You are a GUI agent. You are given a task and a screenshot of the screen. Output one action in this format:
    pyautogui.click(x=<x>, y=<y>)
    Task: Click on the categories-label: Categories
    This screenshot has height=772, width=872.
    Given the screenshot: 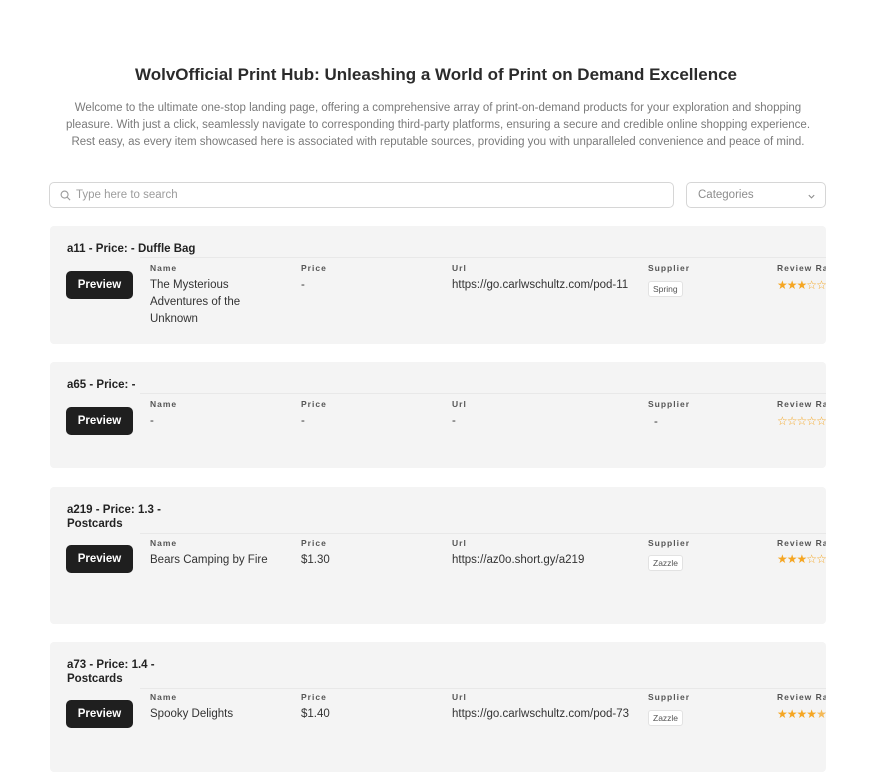 What is the action you would take?
    pyautogui.click(x=726, y=195)
    